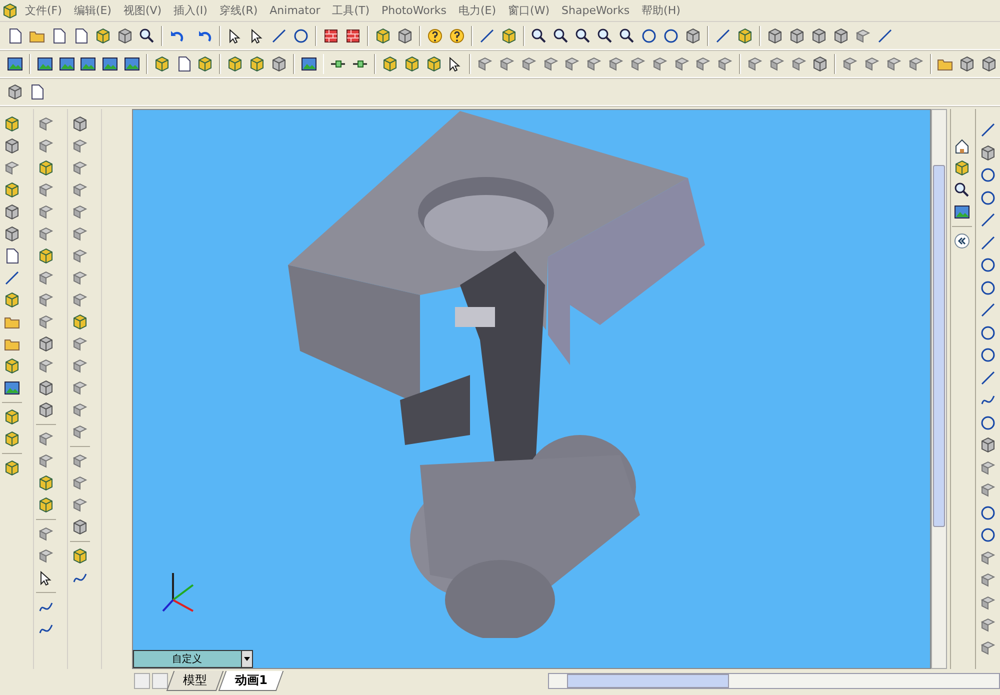  I want to click on view-dropdown: 自定义, so click(193, 659).